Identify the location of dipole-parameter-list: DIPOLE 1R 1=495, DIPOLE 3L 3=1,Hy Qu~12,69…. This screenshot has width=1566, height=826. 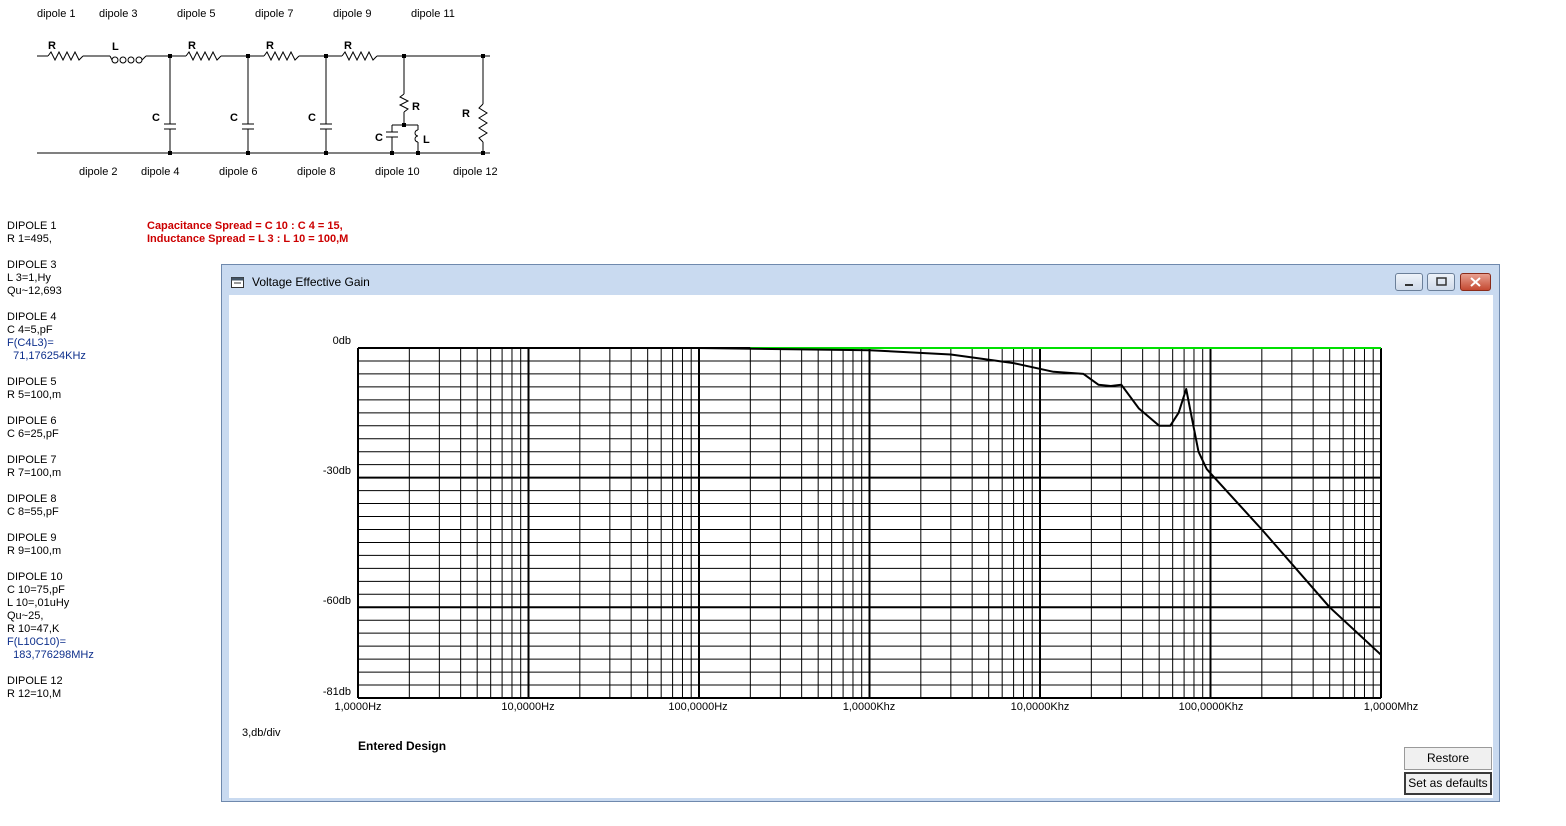
(77, 467).